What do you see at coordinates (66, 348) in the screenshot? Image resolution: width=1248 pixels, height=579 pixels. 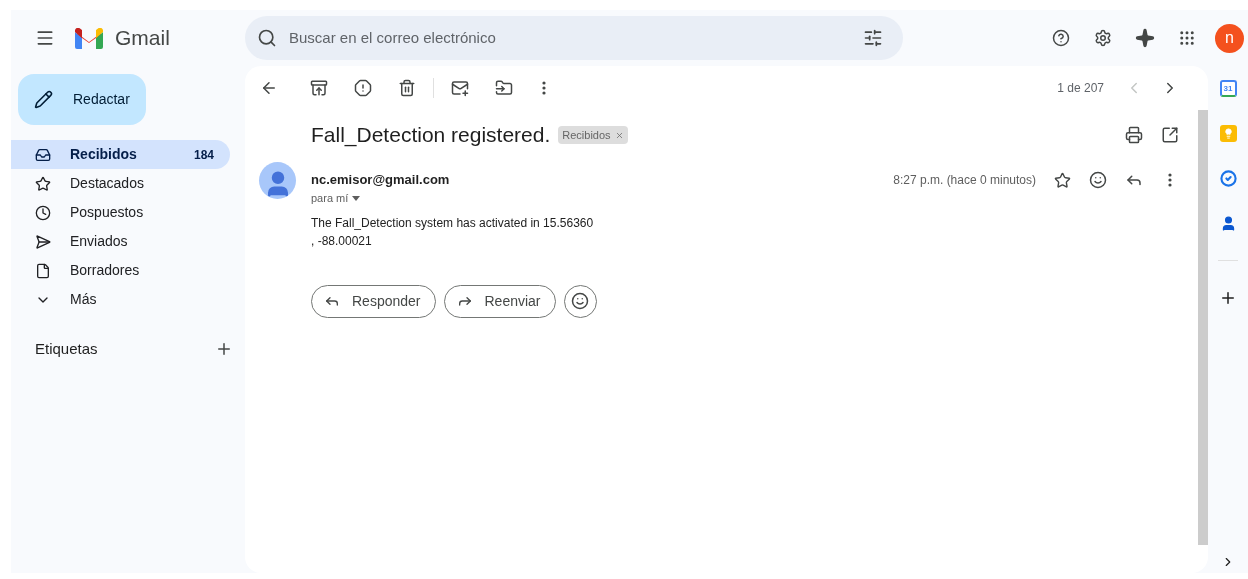 I see `labels-heading: Etiquetas` at bounding box center [66, 348].